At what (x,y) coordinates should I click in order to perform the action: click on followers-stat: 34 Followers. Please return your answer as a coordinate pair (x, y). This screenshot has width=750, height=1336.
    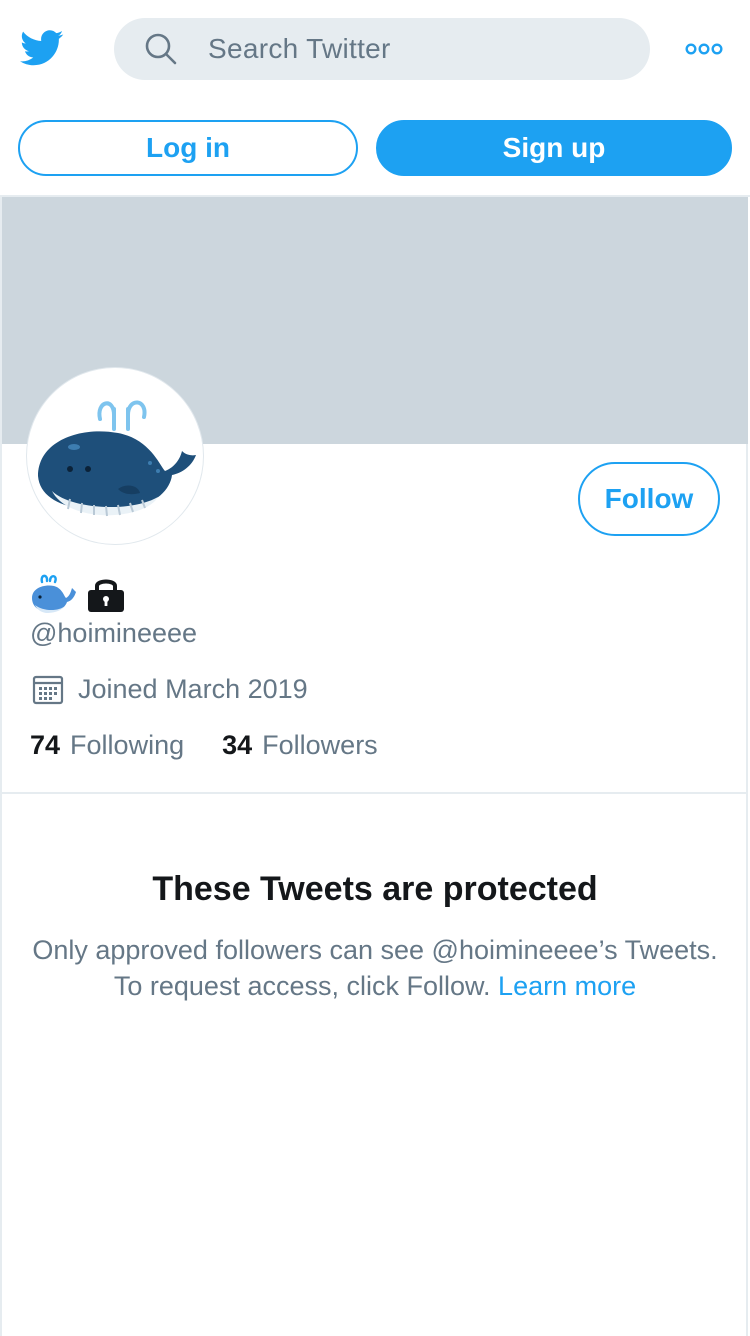
    Looking at the image, I should click on (300, 745).